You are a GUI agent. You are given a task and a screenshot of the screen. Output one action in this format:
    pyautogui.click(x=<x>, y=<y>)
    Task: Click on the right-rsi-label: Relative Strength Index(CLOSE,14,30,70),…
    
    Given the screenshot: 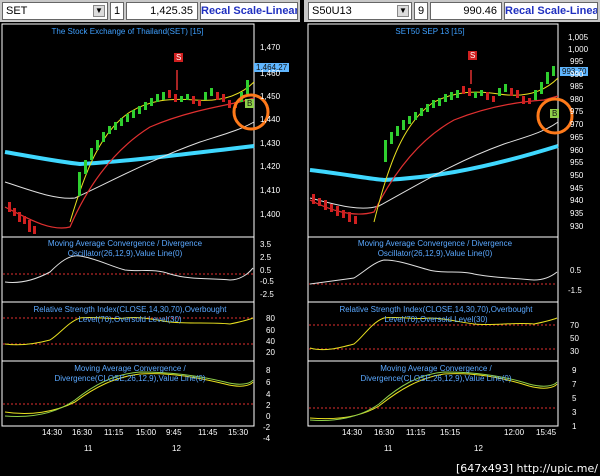 What is the action you would take?
    pyautogui.click(x=436, y=314)
    